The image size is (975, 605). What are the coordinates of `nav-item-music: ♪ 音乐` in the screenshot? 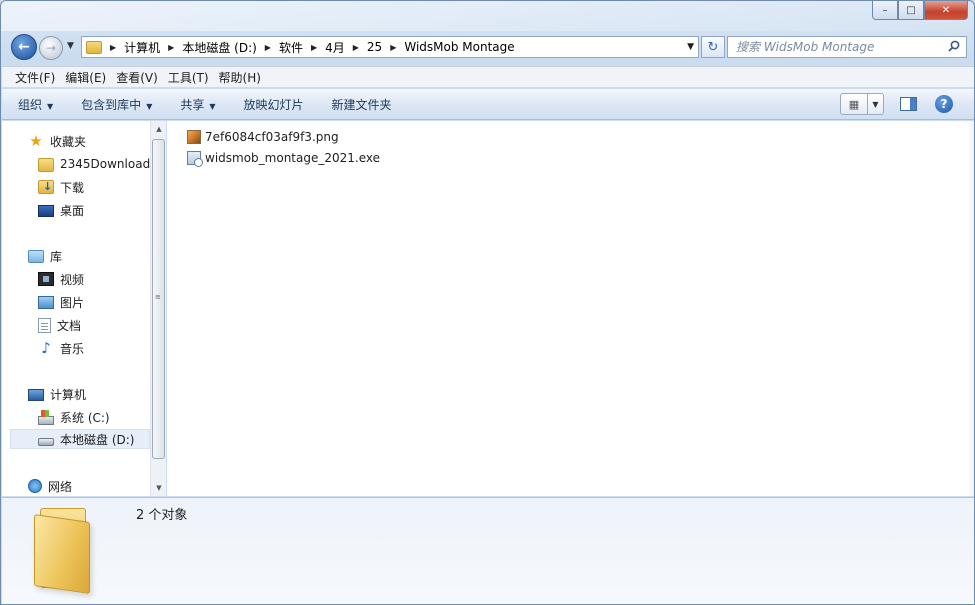 It's located at (61, 348).